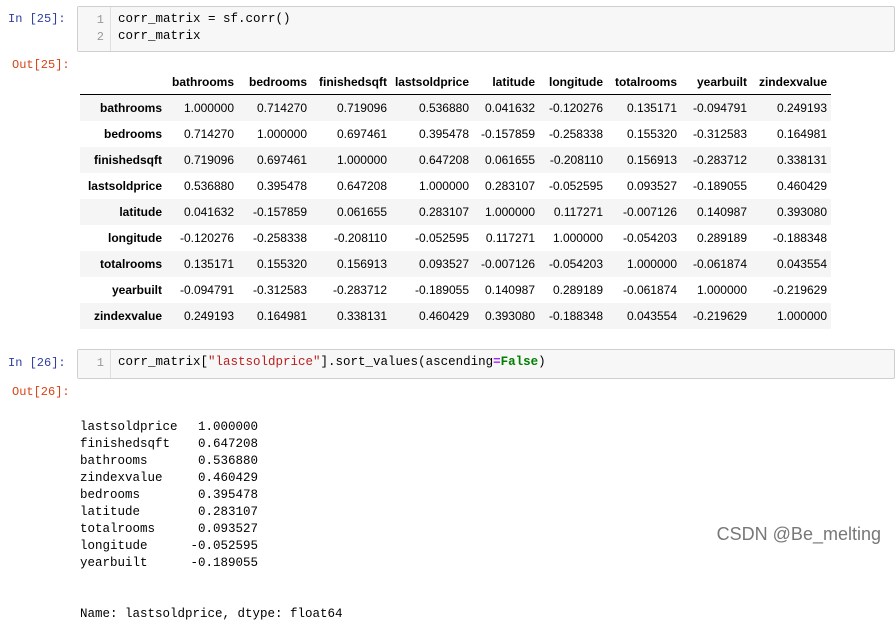 The image size is (895, 640). I want to click on code-keyword: False, so click(519, 362).